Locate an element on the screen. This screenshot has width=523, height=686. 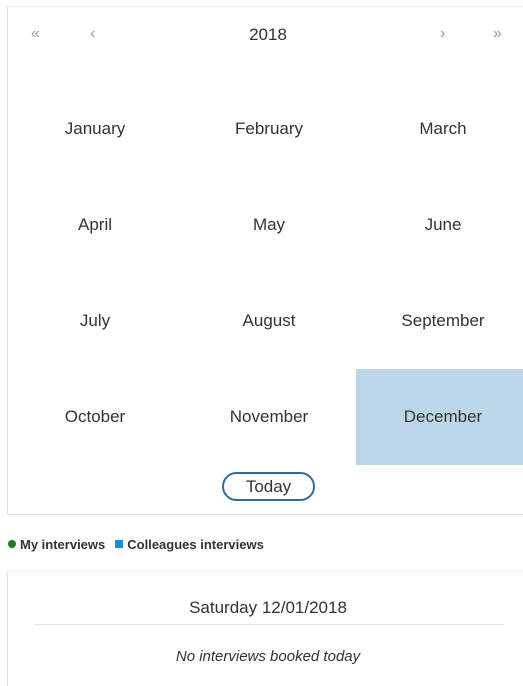
legend-item-my-interviews: My interviews is located at coordinates (56, 544).